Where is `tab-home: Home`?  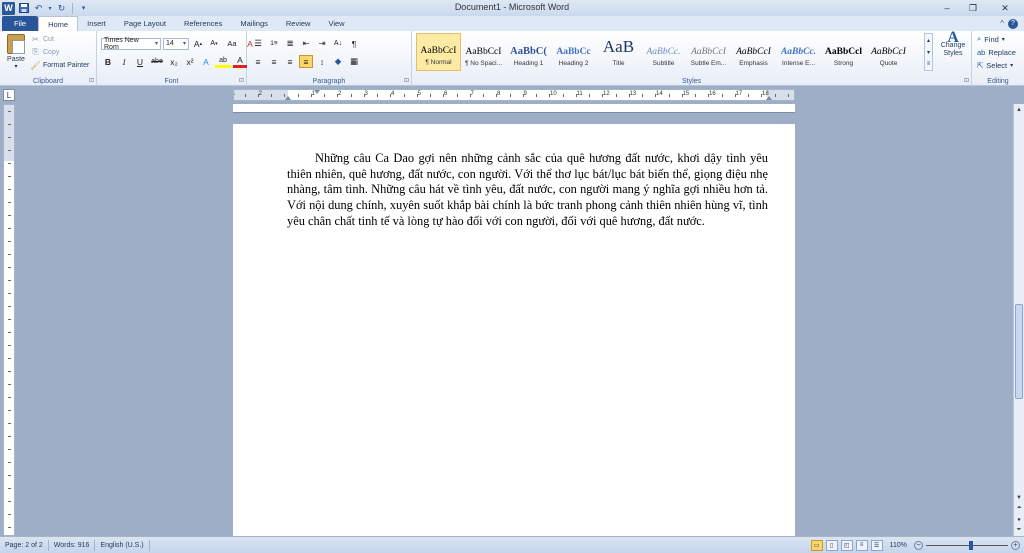 tab-home: Home is located at coordinates (58, 23).